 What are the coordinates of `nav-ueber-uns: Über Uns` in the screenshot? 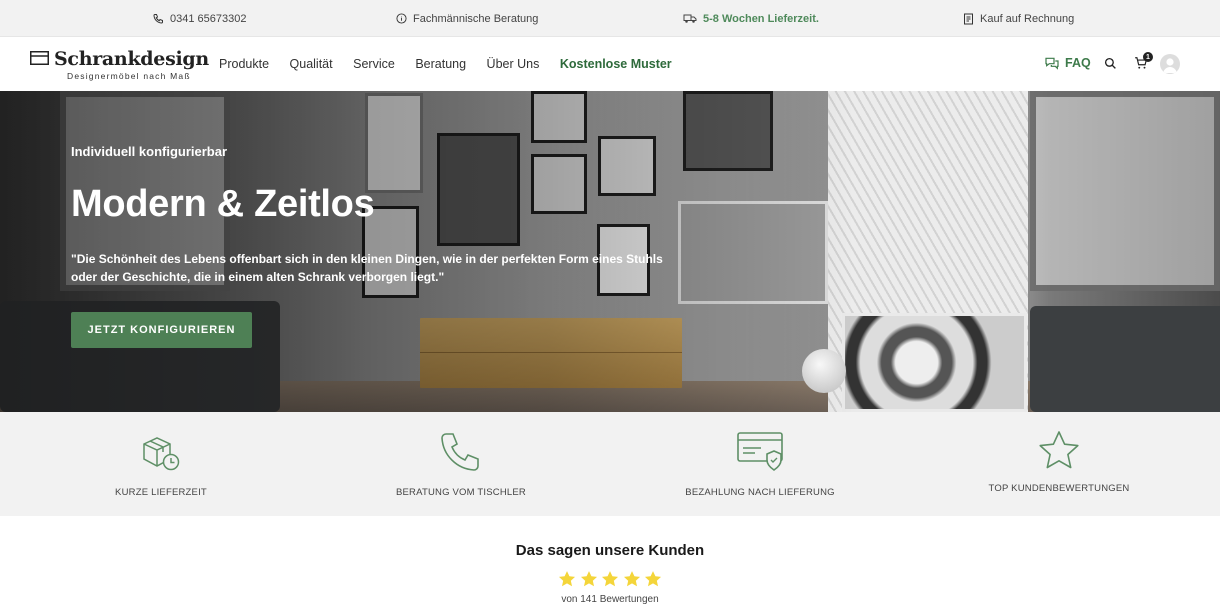 It's located at (513, 64).